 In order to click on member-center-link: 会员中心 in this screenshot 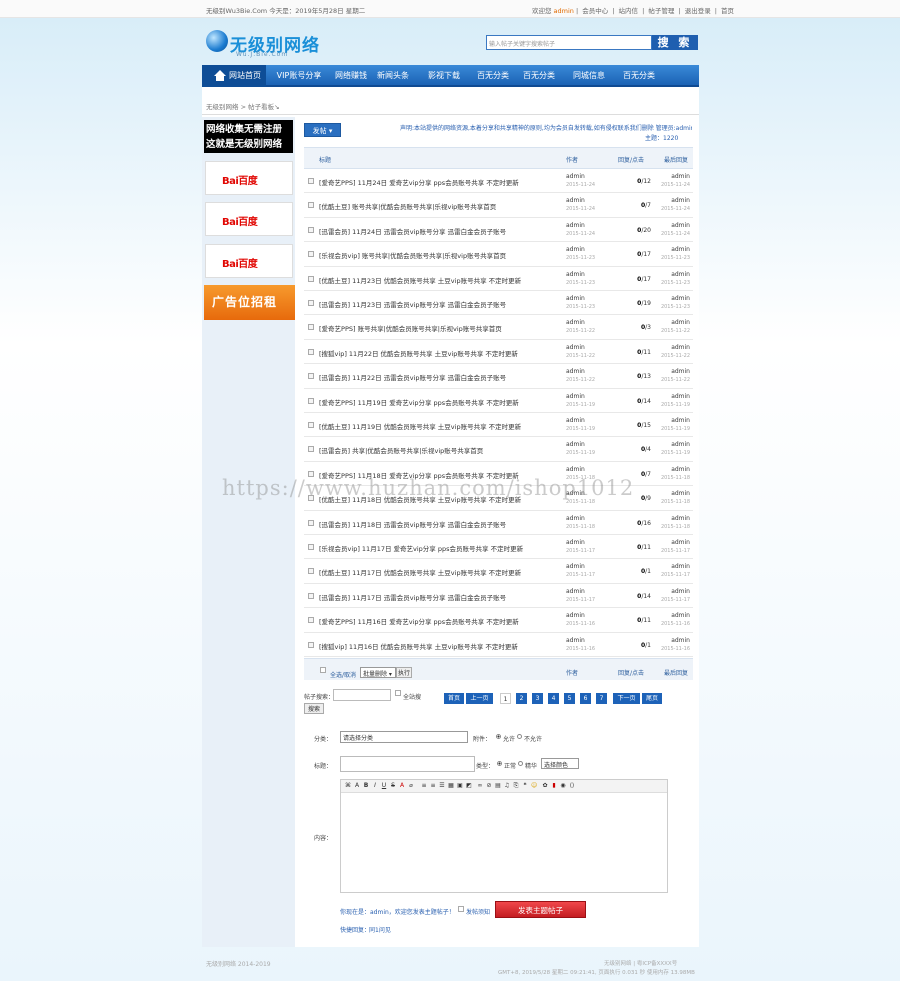, I will do `click(595, 11)`.